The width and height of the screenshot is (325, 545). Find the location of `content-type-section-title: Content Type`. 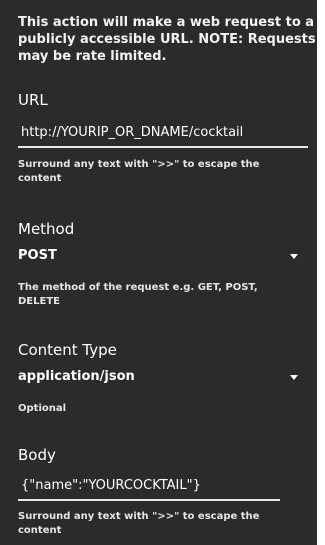

content-type-section-title: Content Type is located at coordinates (67, 350).